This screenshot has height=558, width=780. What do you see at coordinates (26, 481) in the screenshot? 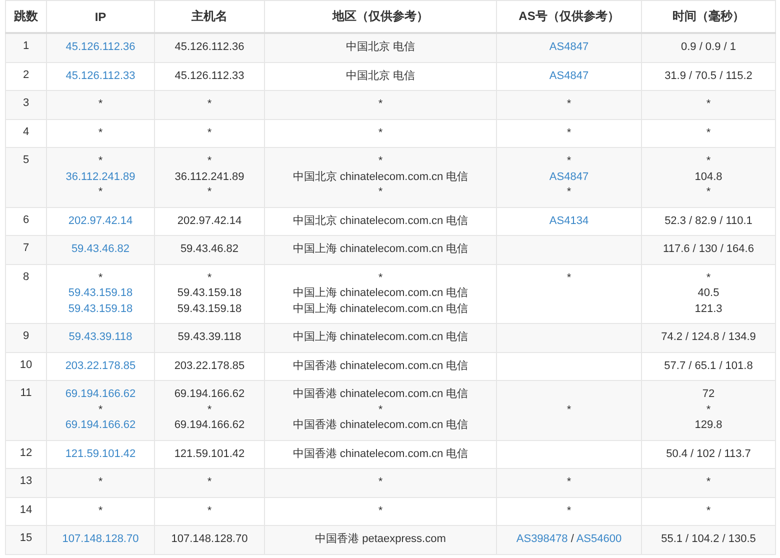
I see `hop-number: 13` at bounding box center [26, 481].